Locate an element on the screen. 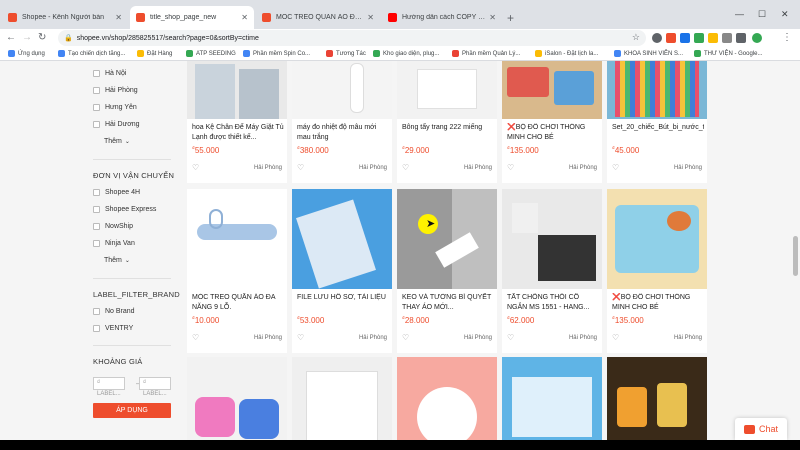 Image resolution: width=800 pixels, height=450 pixels. bookmark-star-icon: ☆ is located at coordinates (636, 37).